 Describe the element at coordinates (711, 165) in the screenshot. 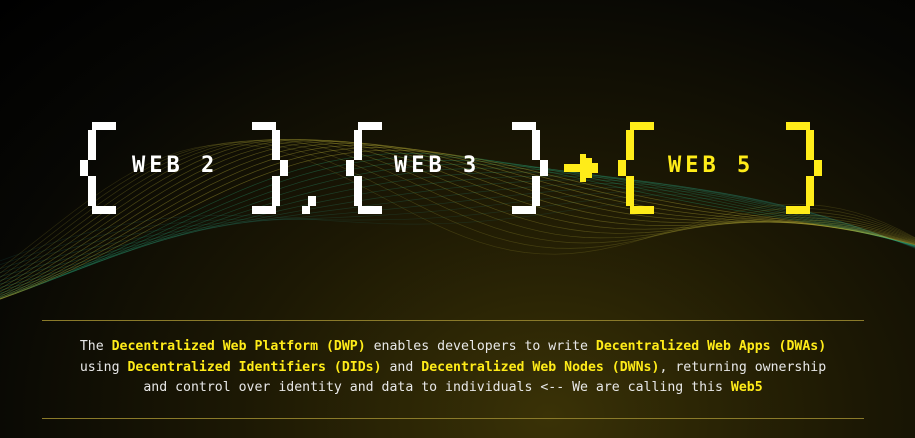

I see `web5-label: WEB 5` at that location.